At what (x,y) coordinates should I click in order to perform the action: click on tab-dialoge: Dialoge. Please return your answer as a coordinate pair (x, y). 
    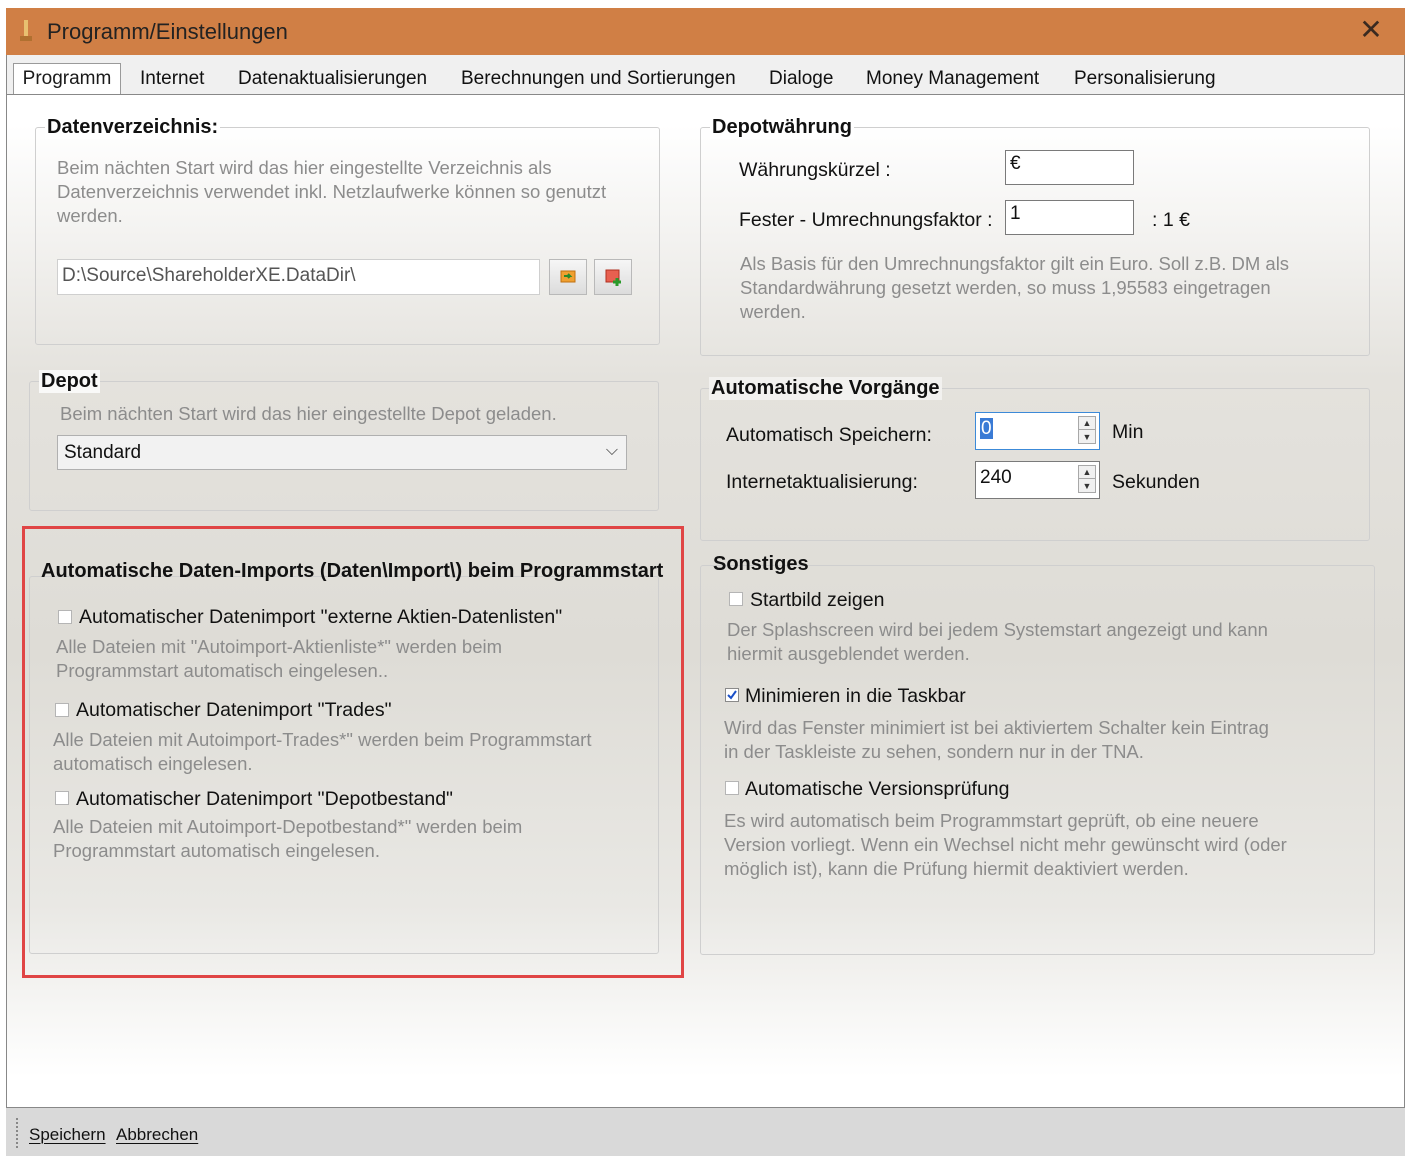
    Looking at the image, I should click on (801, 79).